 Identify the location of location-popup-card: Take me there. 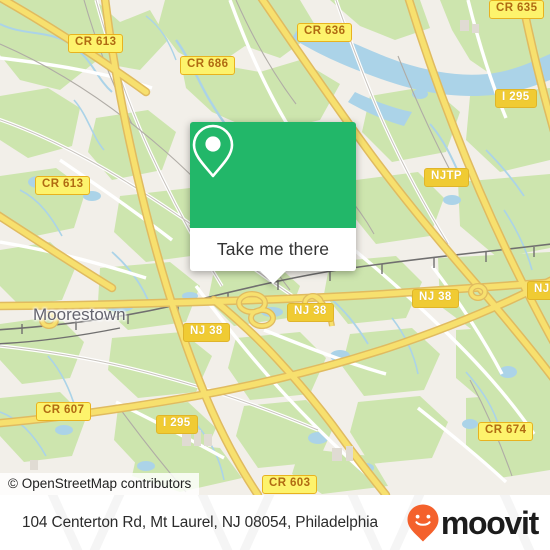
(273, 203).